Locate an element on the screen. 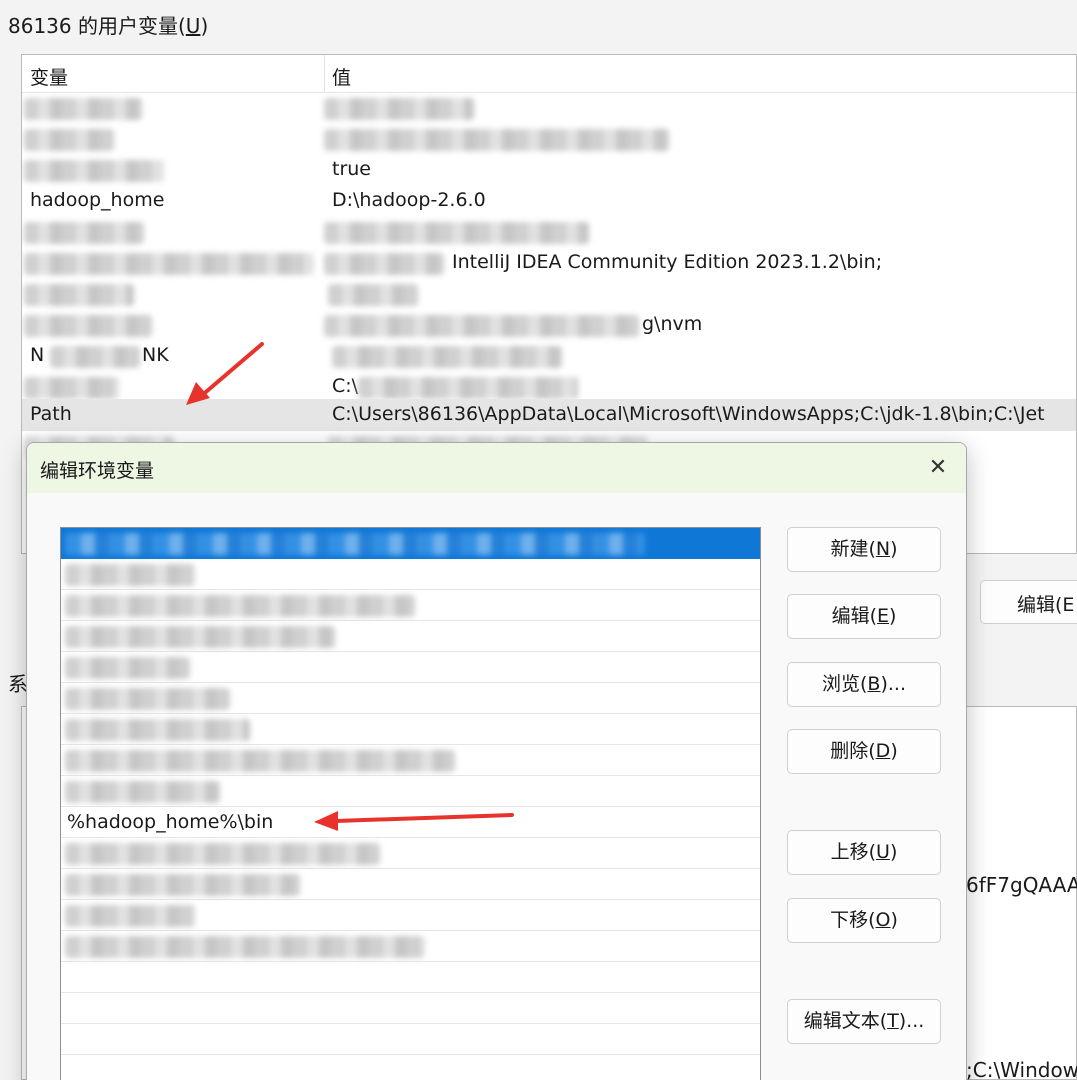 Image resolution: width=1077 pixels, height=1080 pixels. column-divider is located at coordinates (324, 74).